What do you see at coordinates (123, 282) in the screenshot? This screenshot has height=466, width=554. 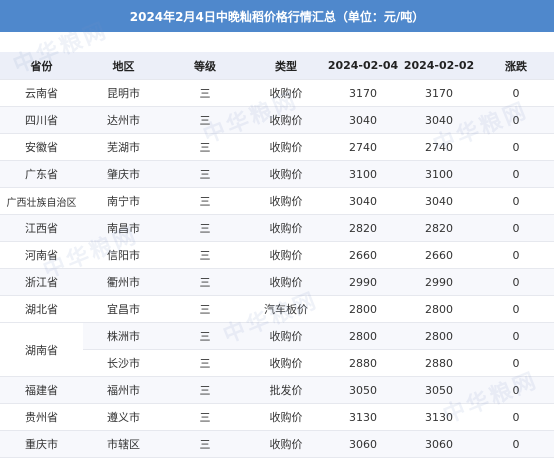 I see `cell-region: 衢州市` at bounding box center [123, 282].